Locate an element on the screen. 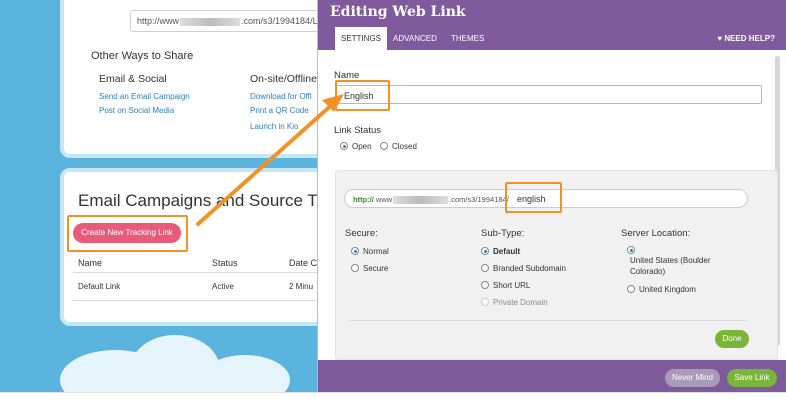 This screenshot has width=786, height=399. email-social-heading: Email & Social is located at coordinates (133, 79).